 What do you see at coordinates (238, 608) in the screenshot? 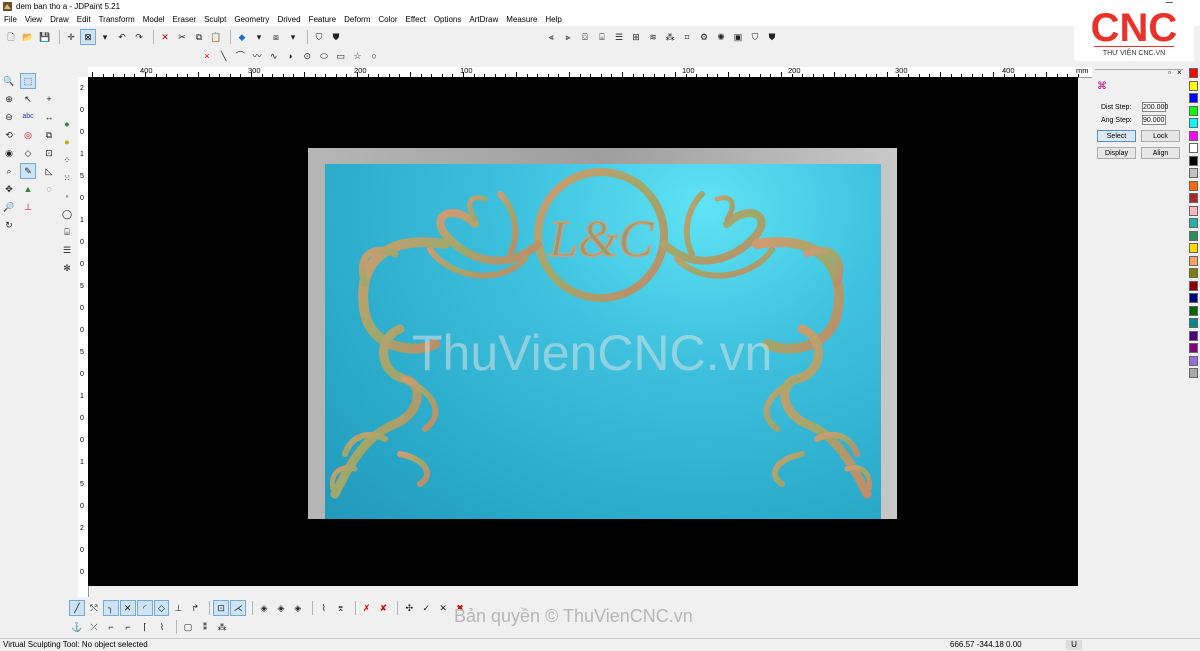
I see `join-icon: ⋌` at bounding box center [238, 608].